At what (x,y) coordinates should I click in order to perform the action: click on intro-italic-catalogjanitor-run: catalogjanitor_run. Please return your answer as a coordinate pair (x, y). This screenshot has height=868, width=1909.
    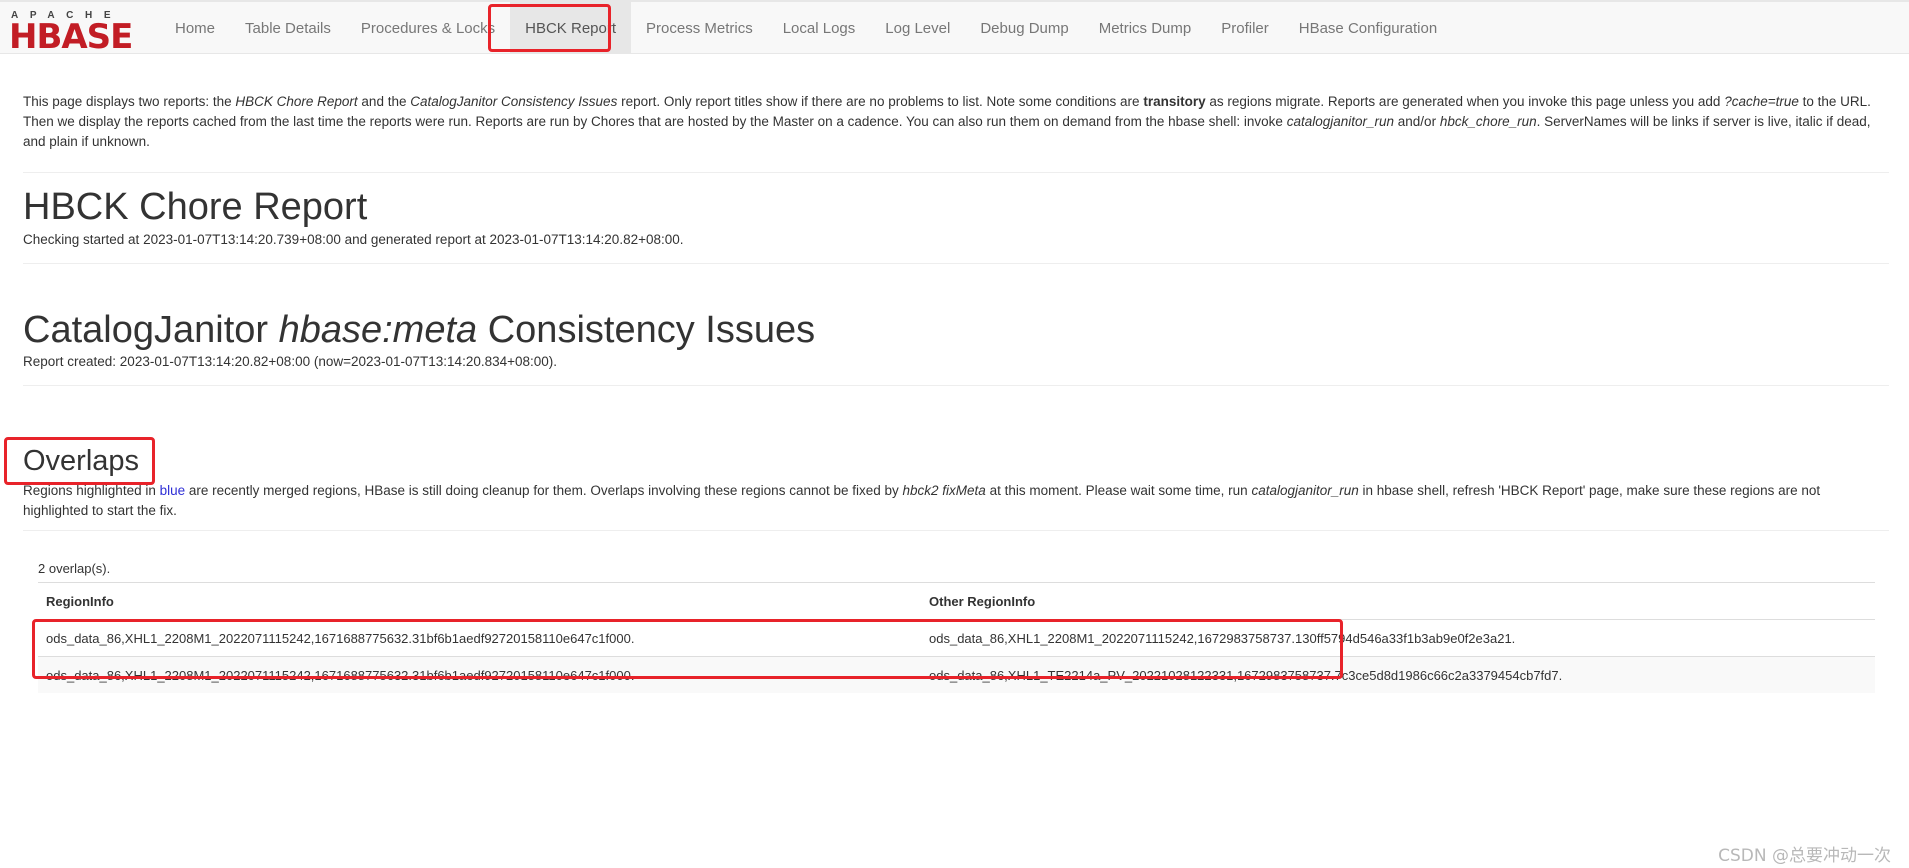
    Looking at the image, I should click on (1340, 121).